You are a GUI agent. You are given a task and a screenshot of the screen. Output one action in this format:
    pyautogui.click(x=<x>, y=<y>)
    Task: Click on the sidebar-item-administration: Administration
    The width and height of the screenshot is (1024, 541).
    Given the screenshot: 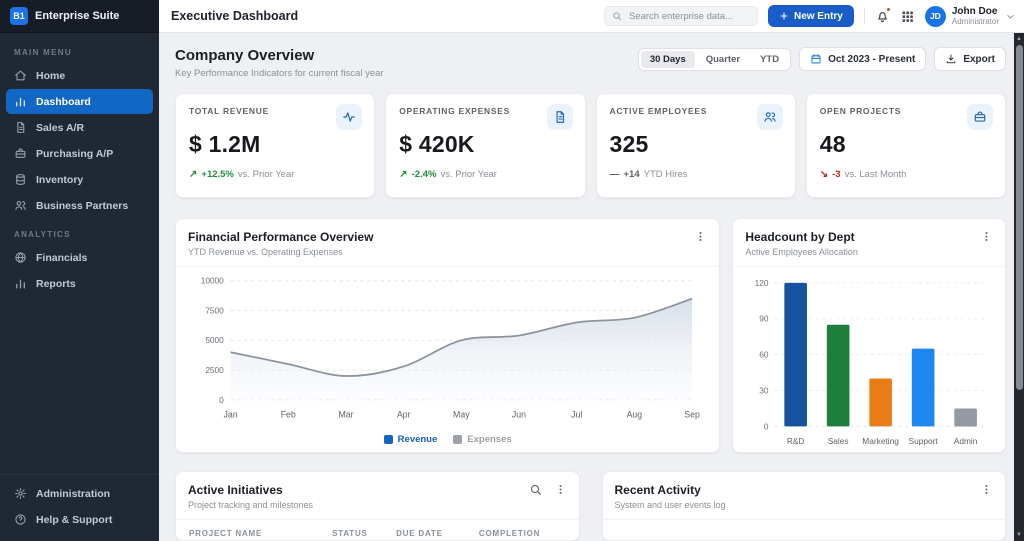 What is the action you would take?
    pyautogui.click(x=79, y=493)
    